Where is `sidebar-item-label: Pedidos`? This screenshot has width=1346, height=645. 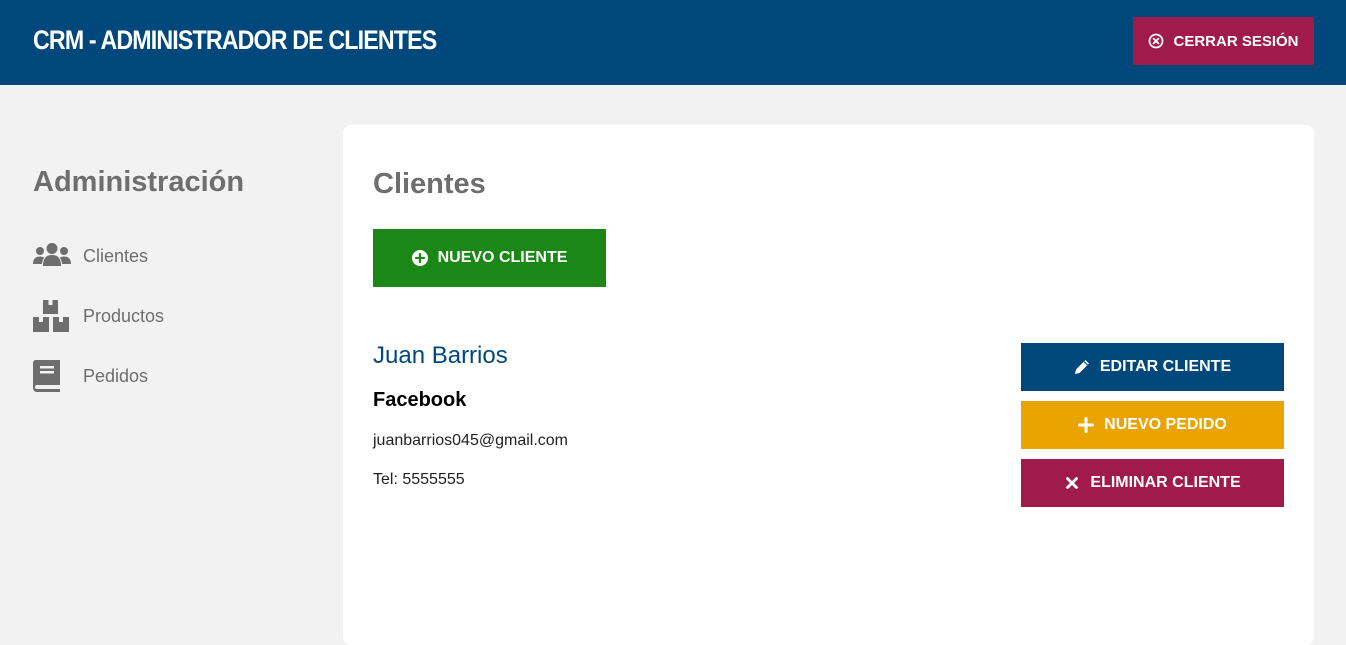 sidebar-item-label: Pedidos is located at coordinates (116, 375).